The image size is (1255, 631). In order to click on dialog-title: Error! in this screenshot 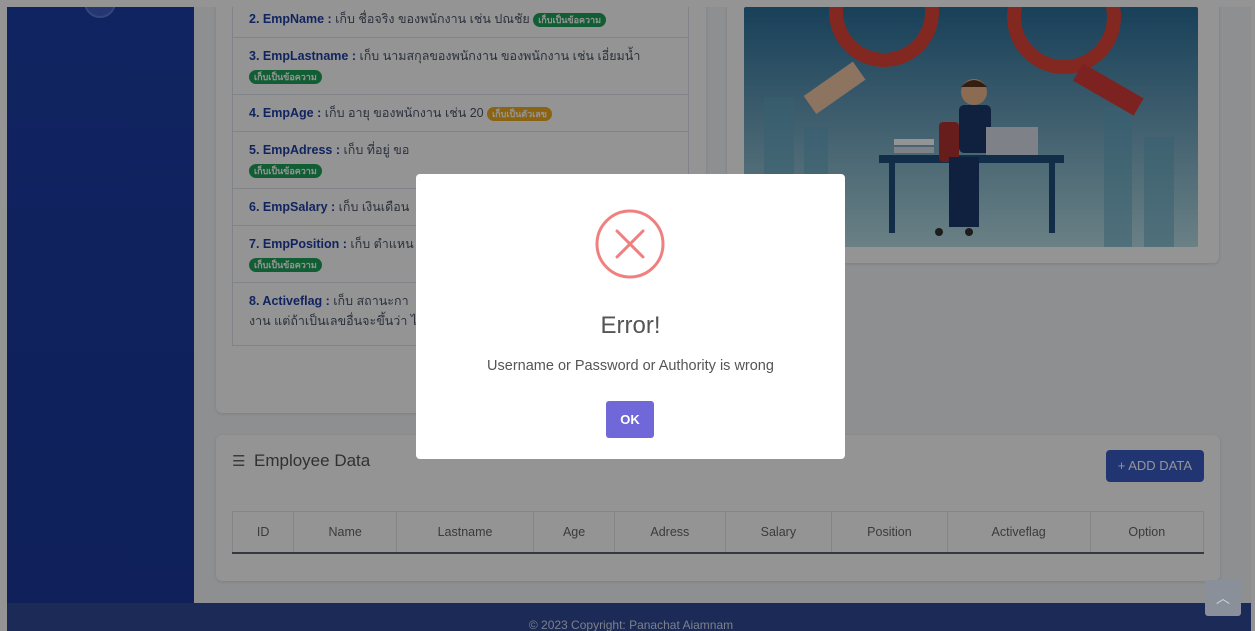, I will do `click(630, 325)`.